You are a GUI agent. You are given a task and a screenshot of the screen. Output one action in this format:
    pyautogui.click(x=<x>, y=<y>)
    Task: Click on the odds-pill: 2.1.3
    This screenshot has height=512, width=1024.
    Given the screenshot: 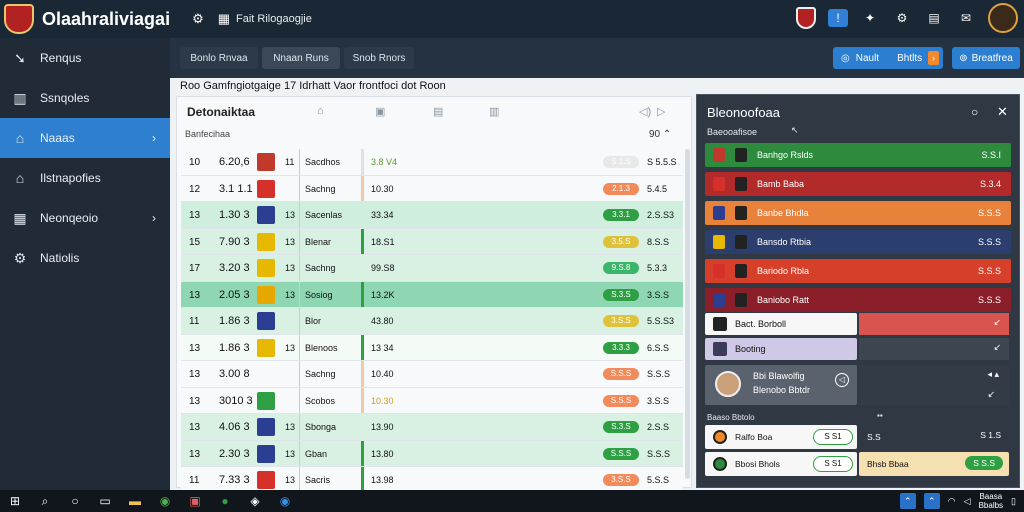 What is the action you would take?
    pyautogui.click(x=621, y=188)
    